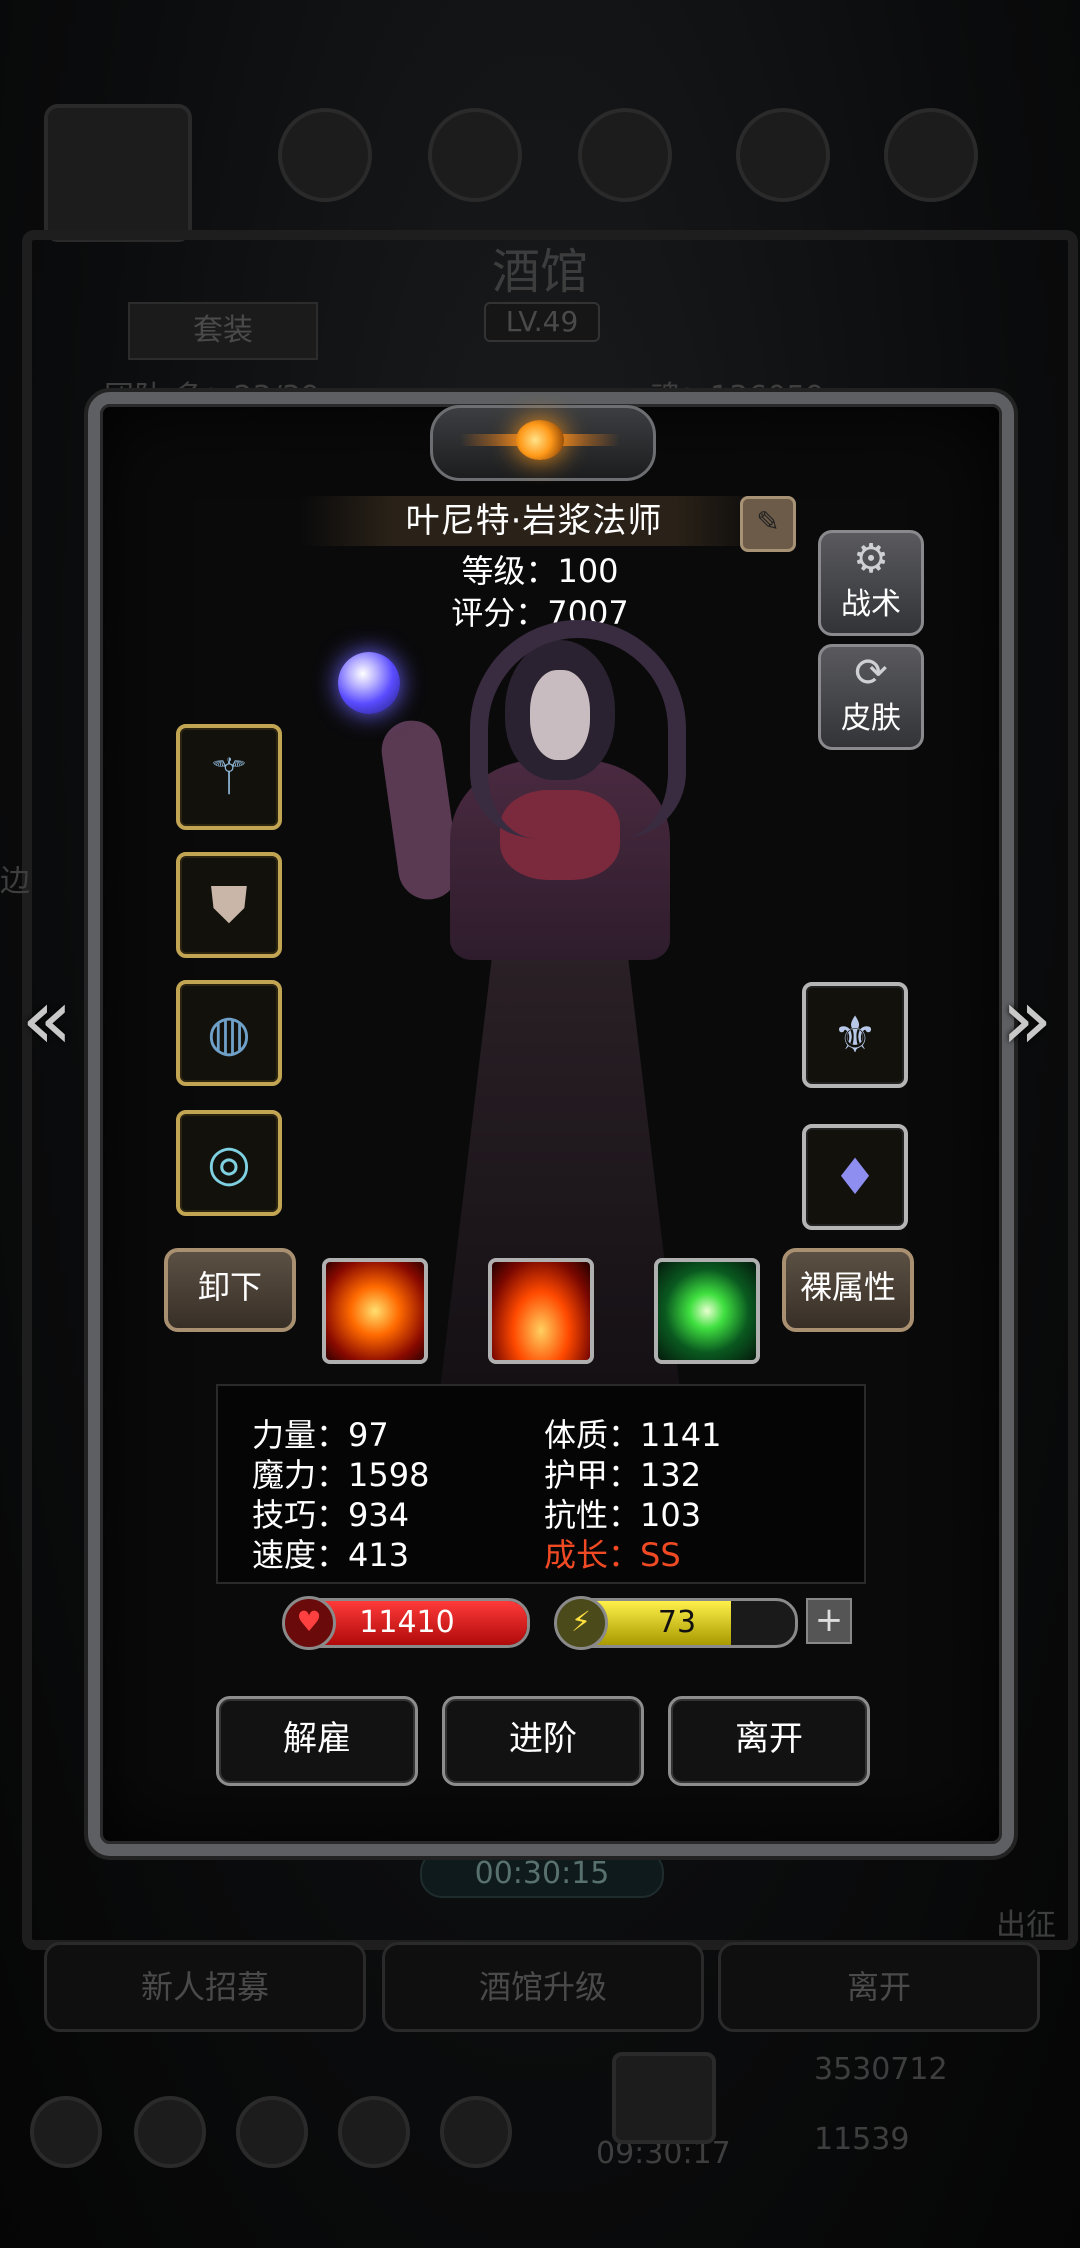 The image size is (1080, 2248). I want to click on gear-icon: ⚙, so click(871, 559).